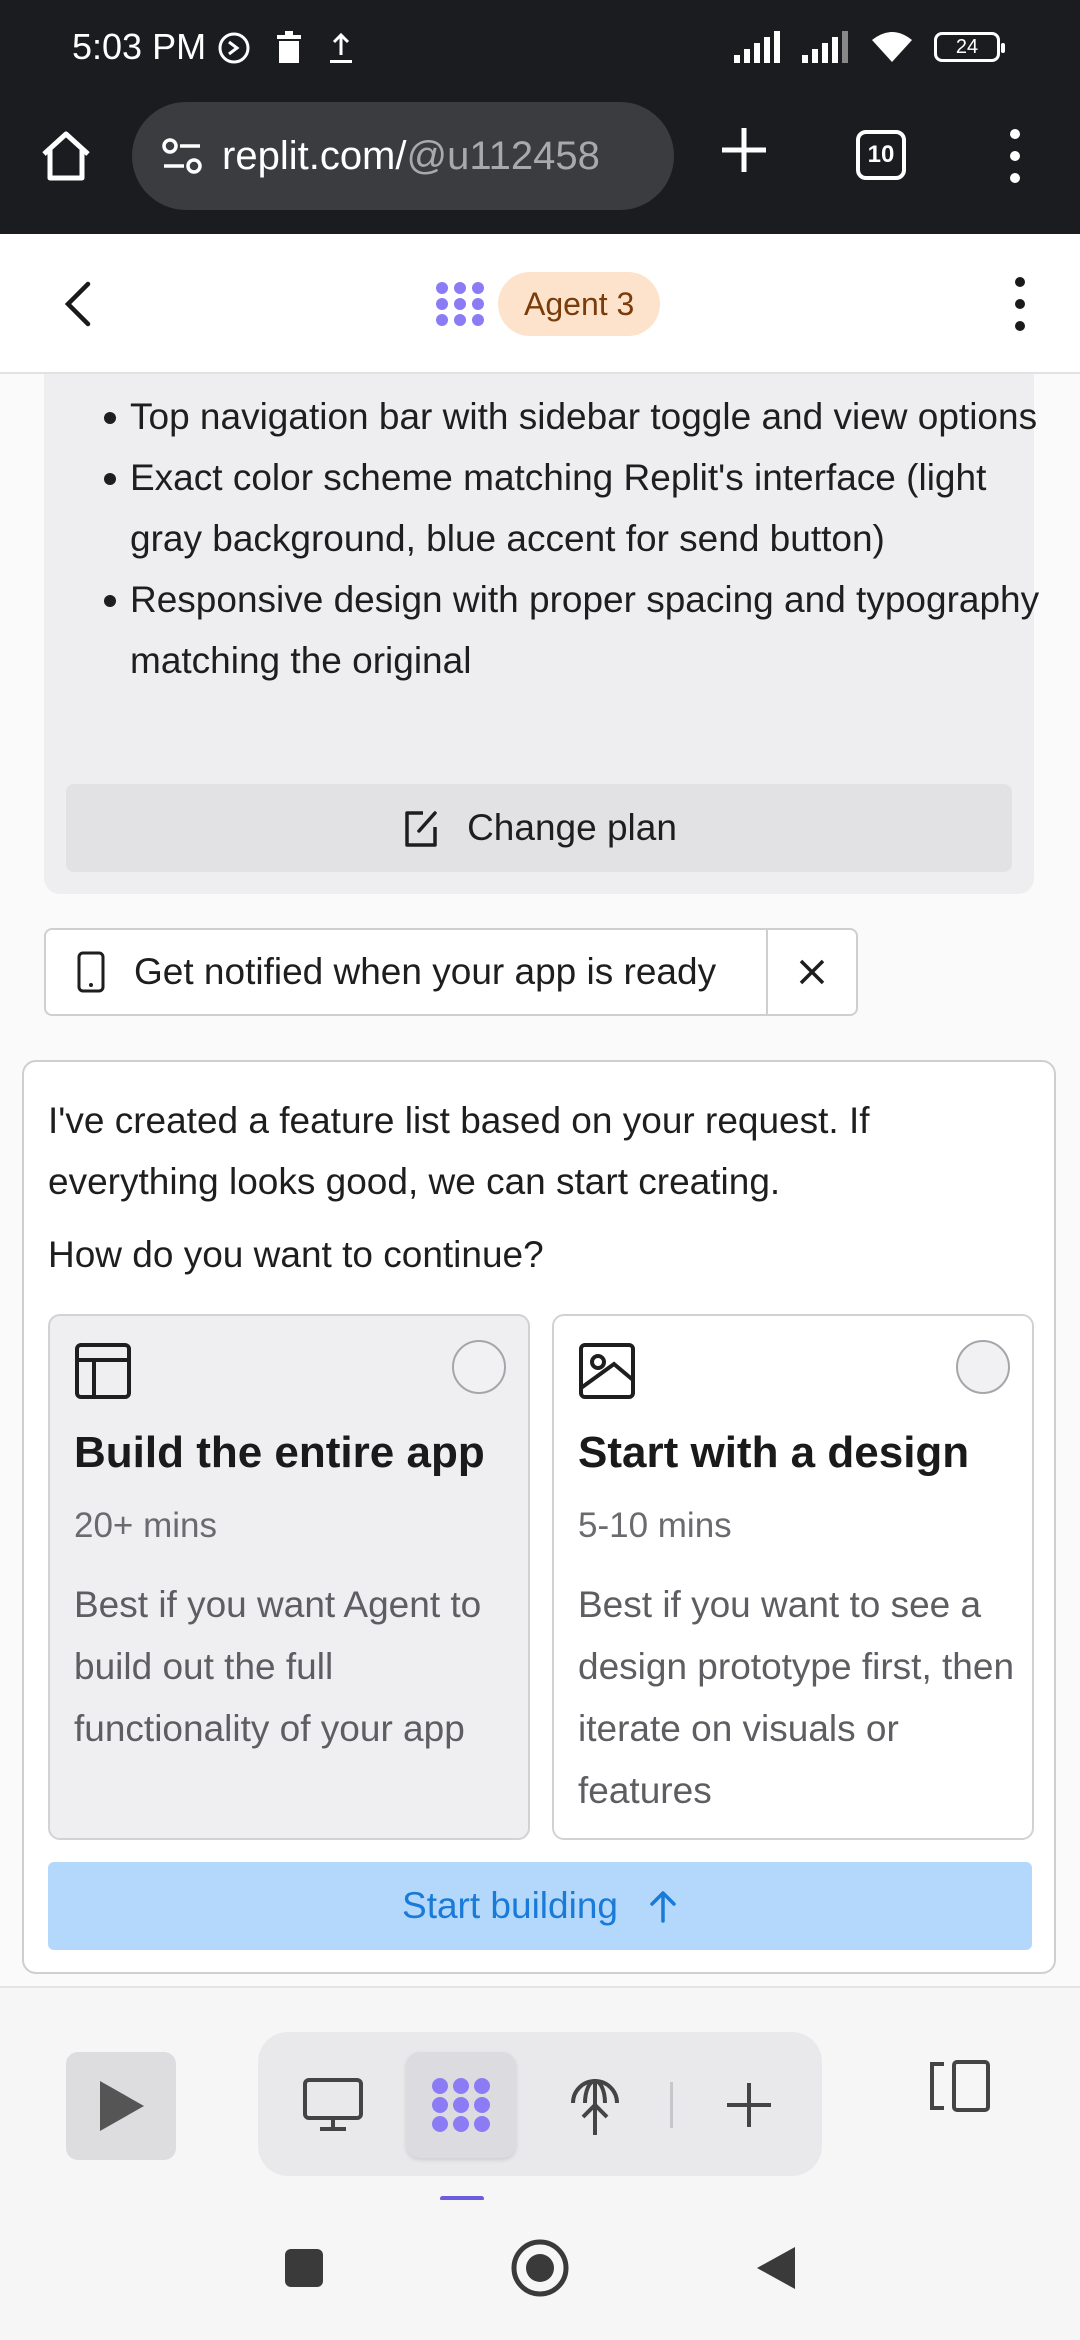 The height and width of the screenshot is (2340, 1080). I want to click on home-nav-button, so click(540, 2268).